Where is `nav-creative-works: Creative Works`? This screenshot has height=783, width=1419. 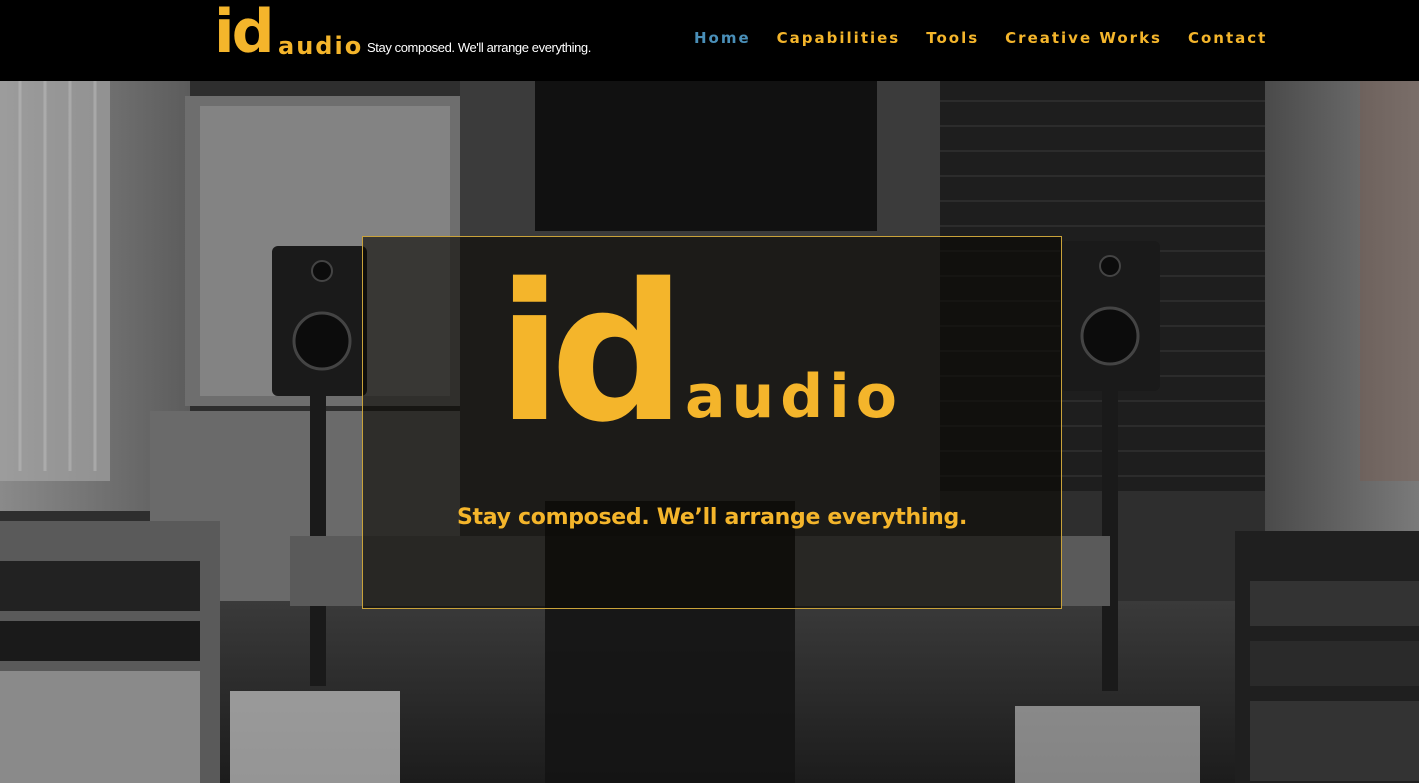 nav-creative-works: Creative Works is located at coordinates (1083, 38).